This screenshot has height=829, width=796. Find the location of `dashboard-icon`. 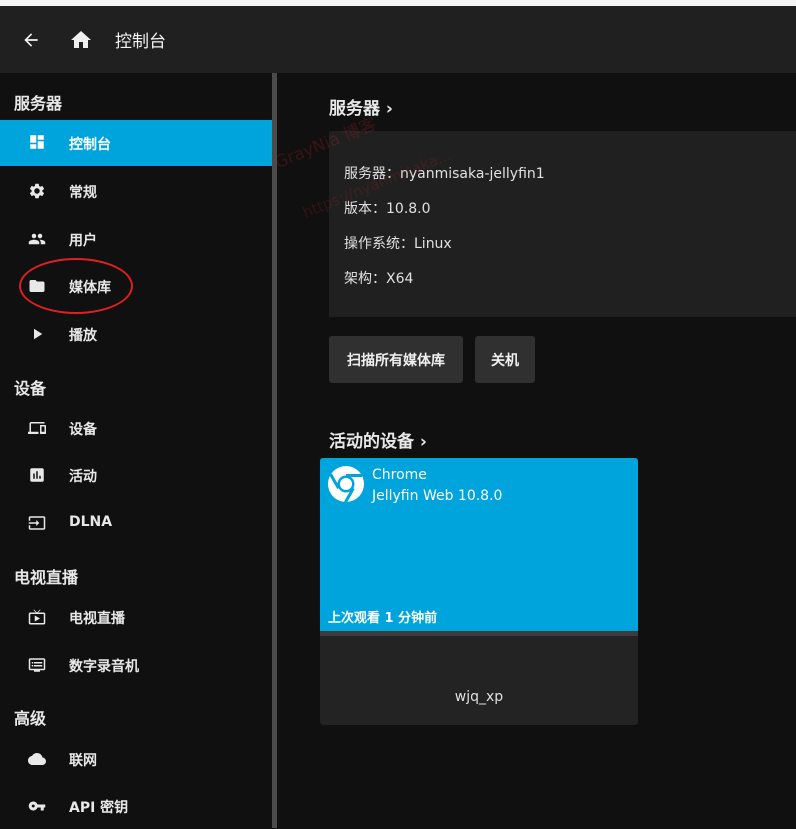

dashboard-icon is located at coordinates (37, 142).